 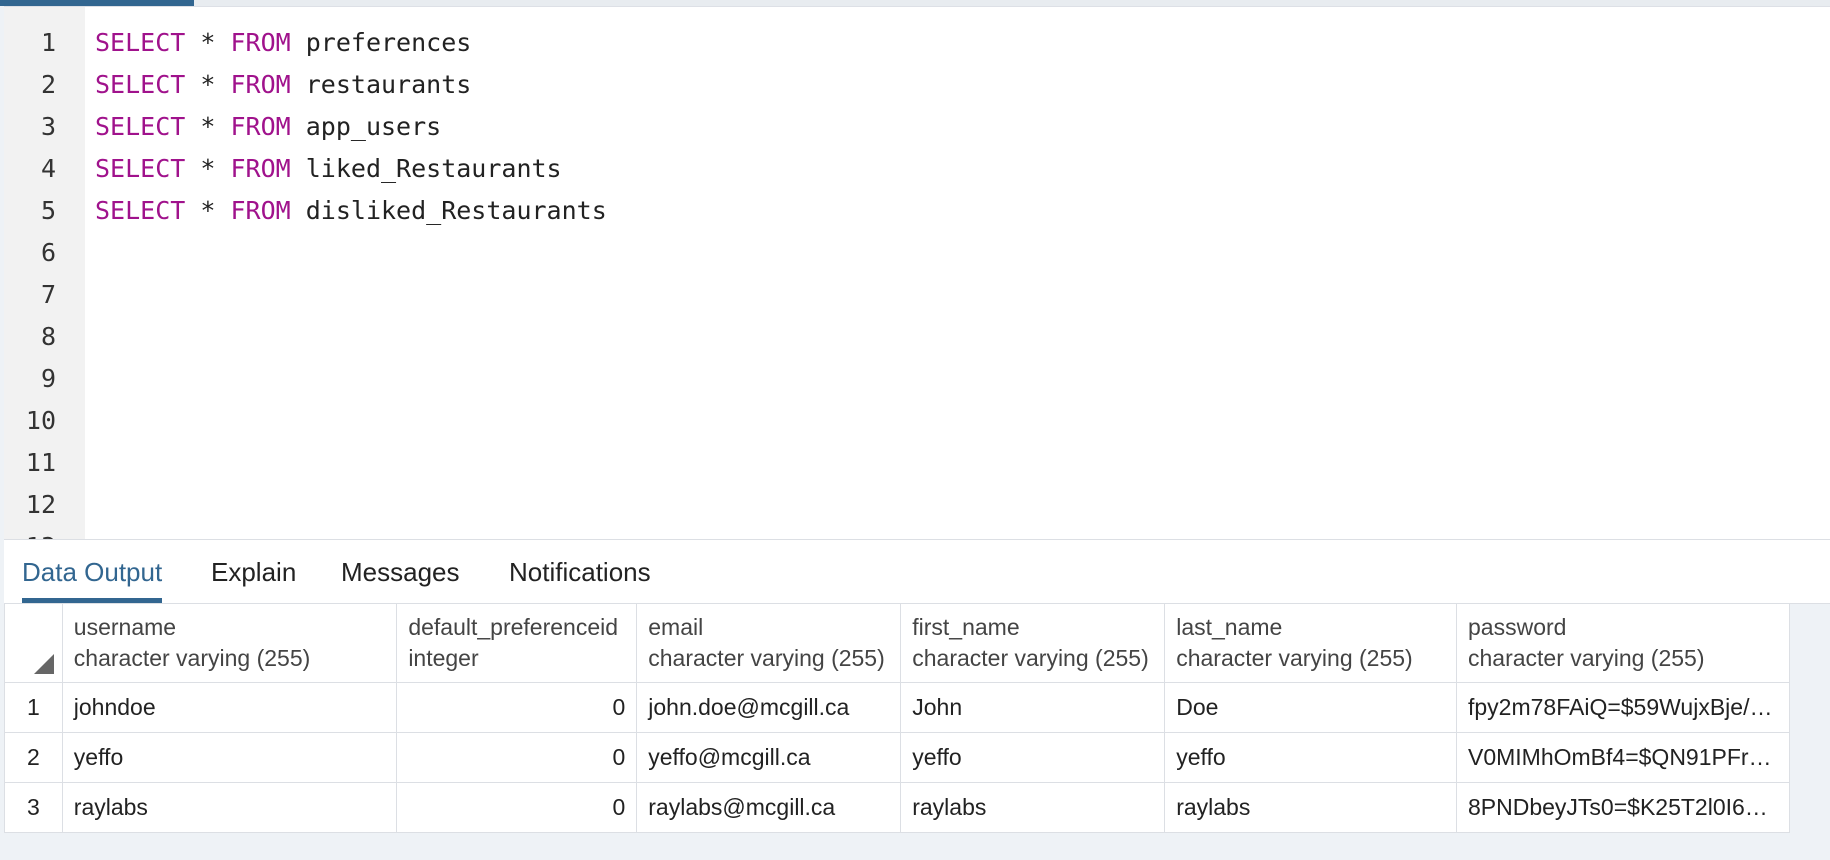 I want to click on cell-email: john.doe@mcgill.ca, so click(x=769, y=707).